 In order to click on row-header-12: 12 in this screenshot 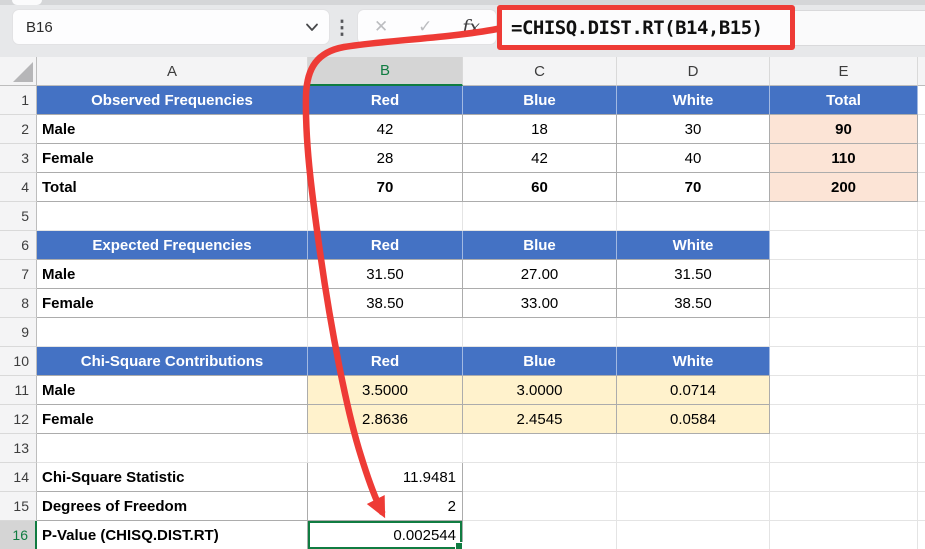, I will do `click(18, 419)`.